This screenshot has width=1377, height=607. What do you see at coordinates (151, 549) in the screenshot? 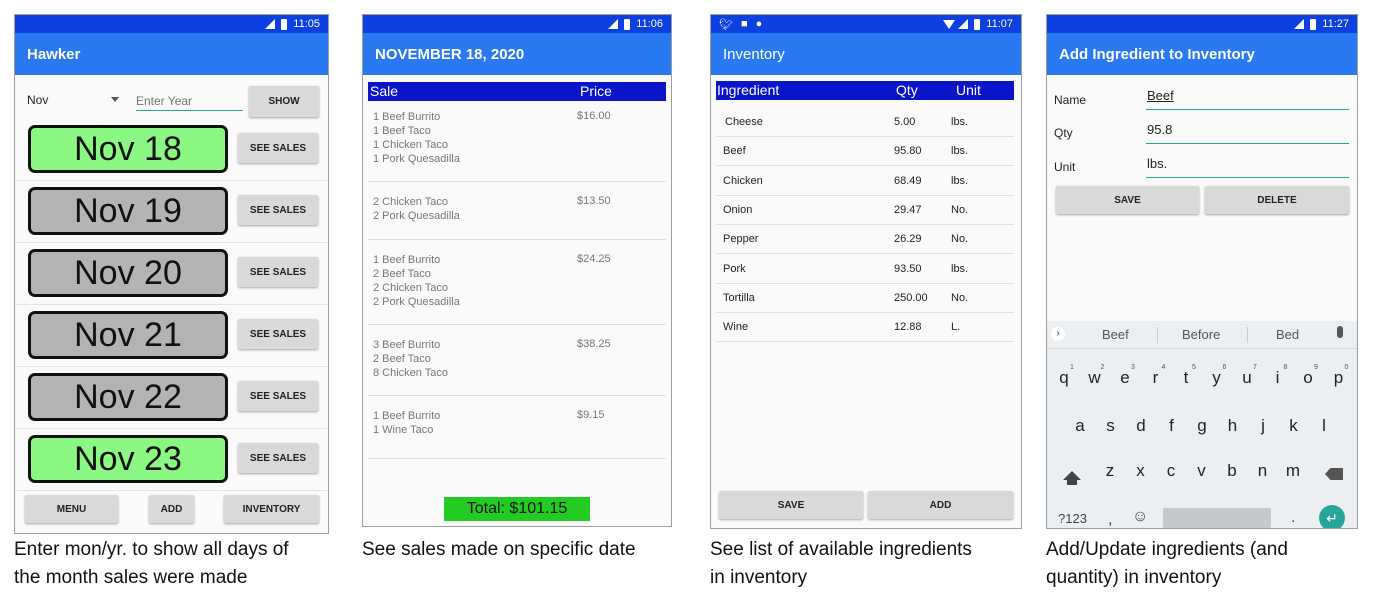
I see `caption-line: Enter mon/yr. to show all days of` at bounding box center [151, 549].